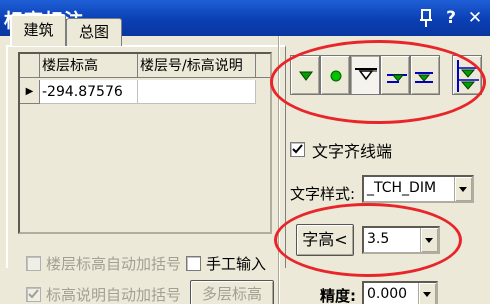 This screenshot has height=304, width=490. I want to click on floor-note-cell, so click(197, 92).